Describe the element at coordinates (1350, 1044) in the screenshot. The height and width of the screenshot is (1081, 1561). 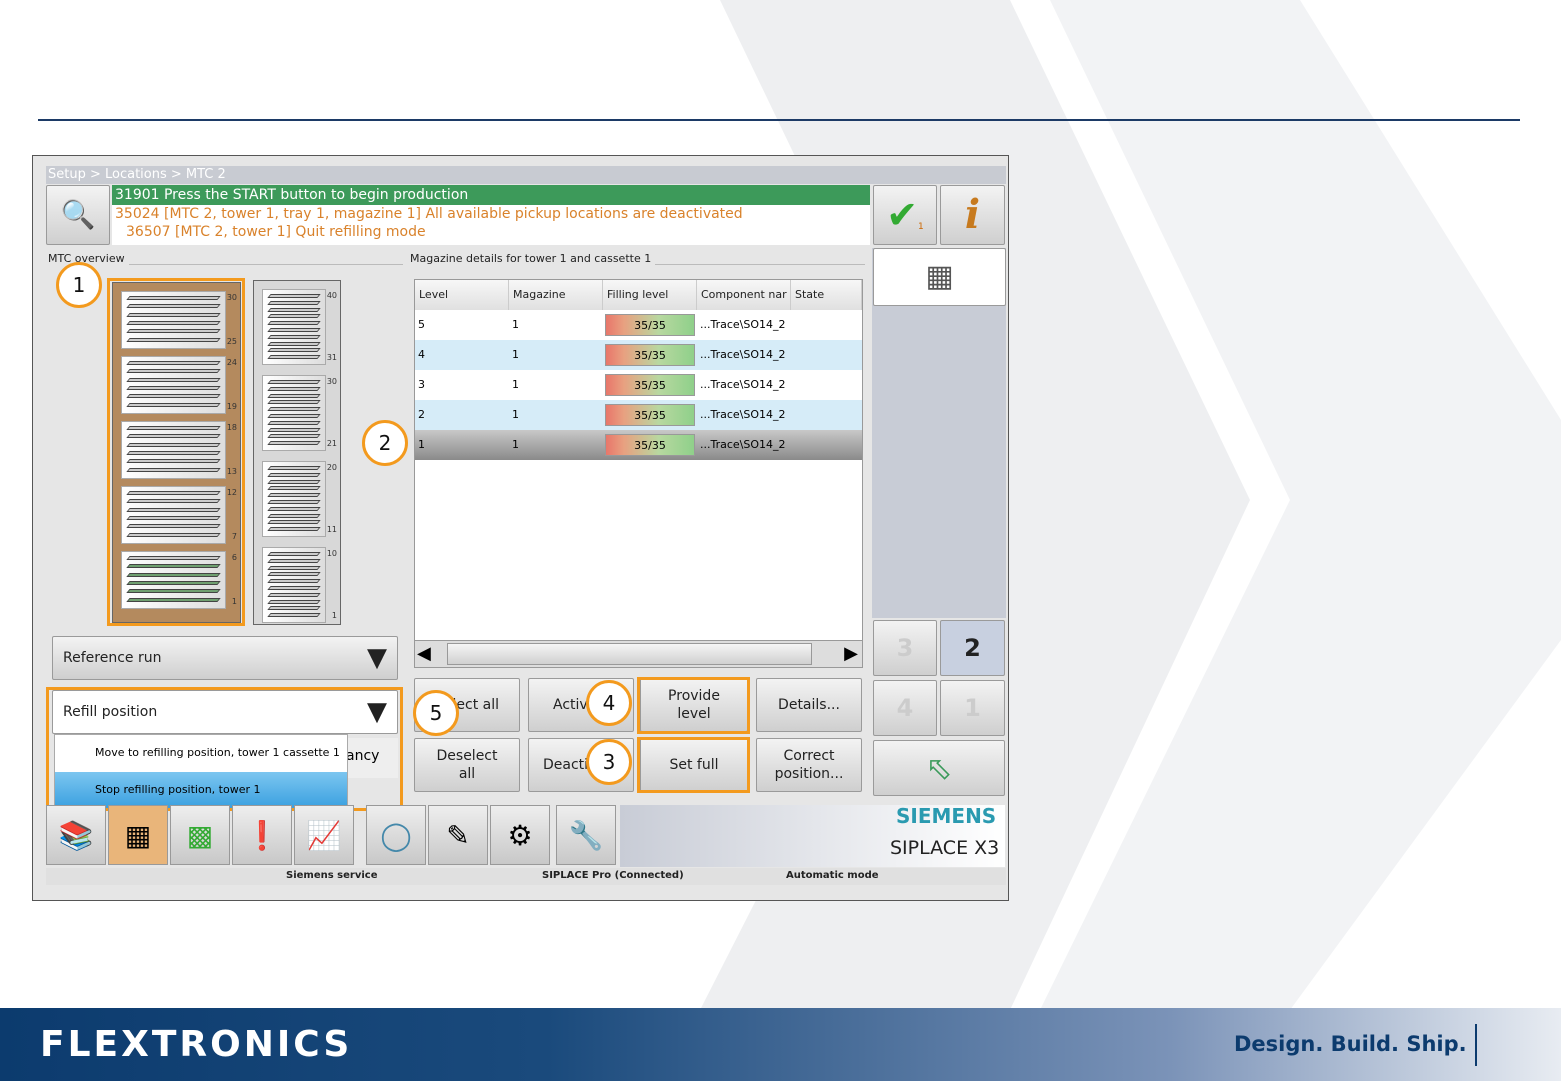
I see `tagline: Design. Build. Ship.` at that location.